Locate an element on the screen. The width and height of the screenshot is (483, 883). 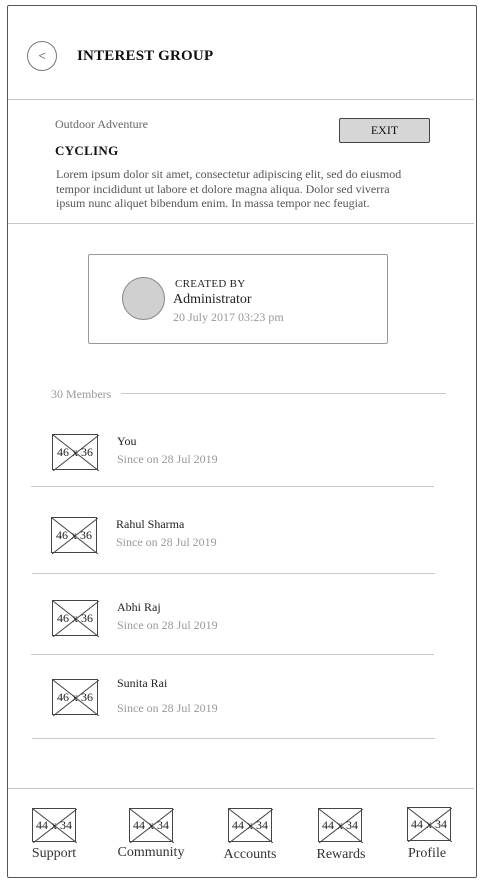
back-button: < is located at coordinates (42, 56).